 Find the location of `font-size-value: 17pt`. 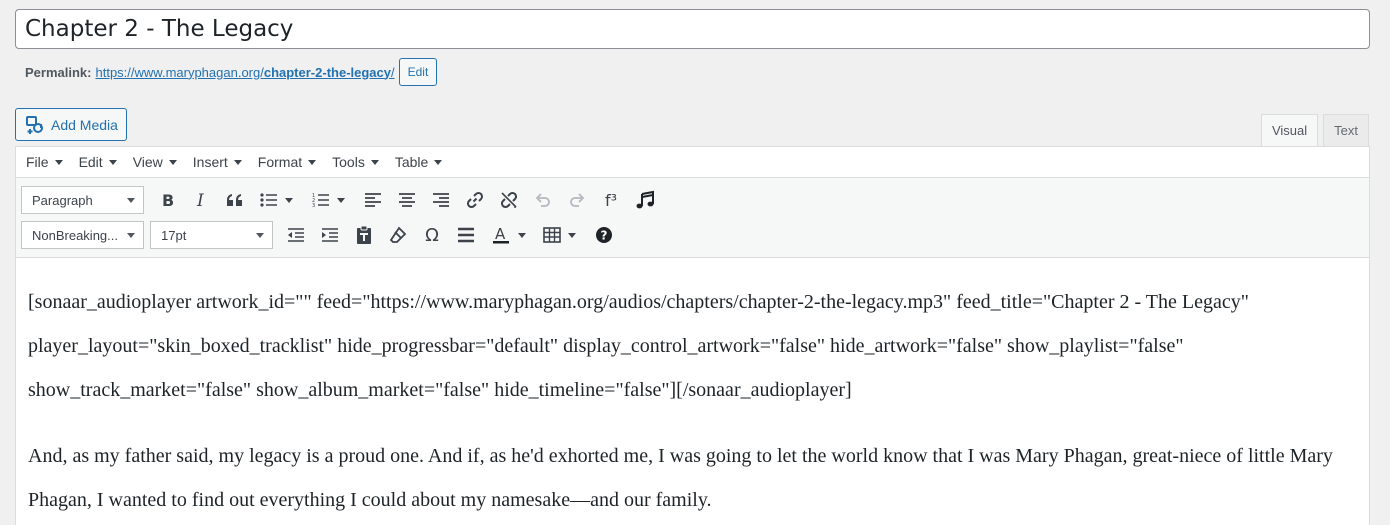

font-size-value: 17pt is located at coordinates (174, 235).